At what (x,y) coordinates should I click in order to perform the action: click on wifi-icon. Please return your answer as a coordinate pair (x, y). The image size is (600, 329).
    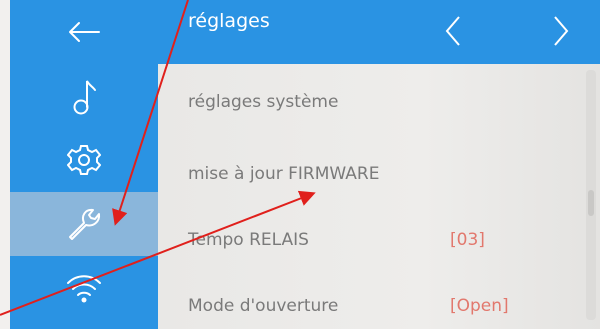
    Looking at the image, I should click on (84, 289).